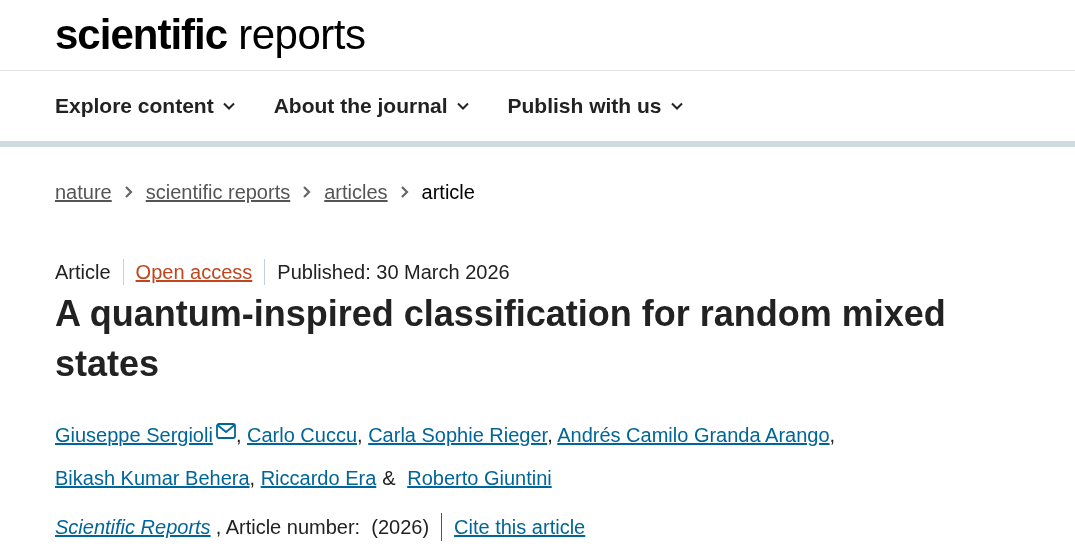 This screenshot has width=1075, height=555. What do you see at coordinates (501, 339) in the screenshot?
I see `article-title: A quantum-inspired classification for random mixed states` at bounding box center [501, 339].